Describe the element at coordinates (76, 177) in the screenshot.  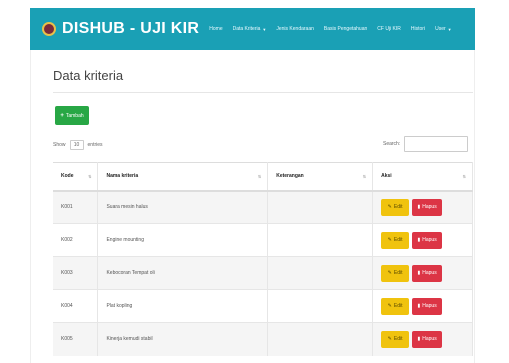
I see `column-header-kode: Kode ⇅` at that location.